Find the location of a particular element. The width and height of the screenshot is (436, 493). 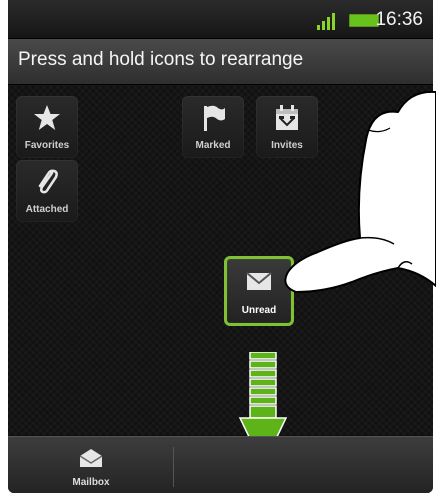

title-bar: Press and hold icons to rearrange is located at coordinates (220, 62).